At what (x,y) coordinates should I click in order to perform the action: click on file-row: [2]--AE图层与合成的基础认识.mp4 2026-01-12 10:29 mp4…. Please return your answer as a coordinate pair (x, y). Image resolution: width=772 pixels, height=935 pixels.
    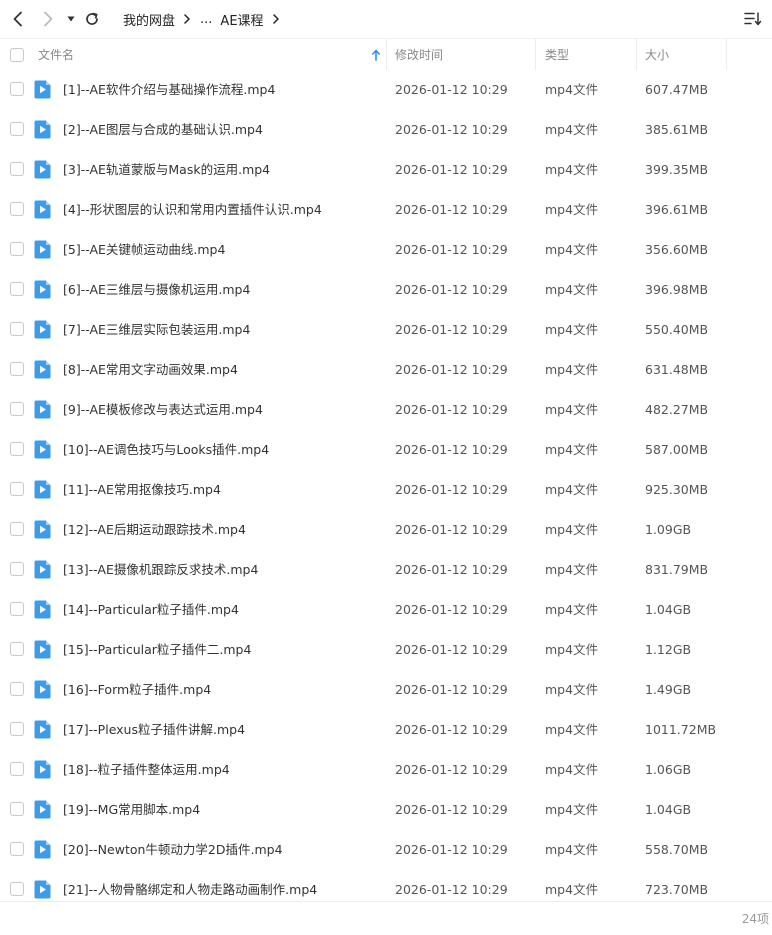
    Looking at the image, I should click on (386, 130).